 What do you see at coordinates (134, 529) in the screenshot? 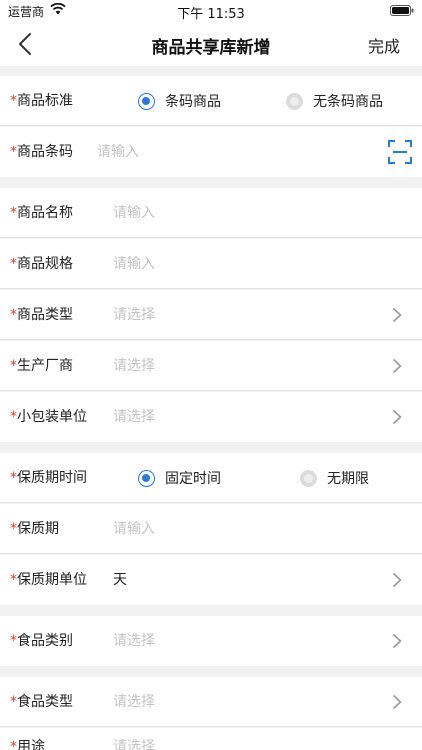
I see `shelf-life-input: 请输入` at bounding box center [134, 529].